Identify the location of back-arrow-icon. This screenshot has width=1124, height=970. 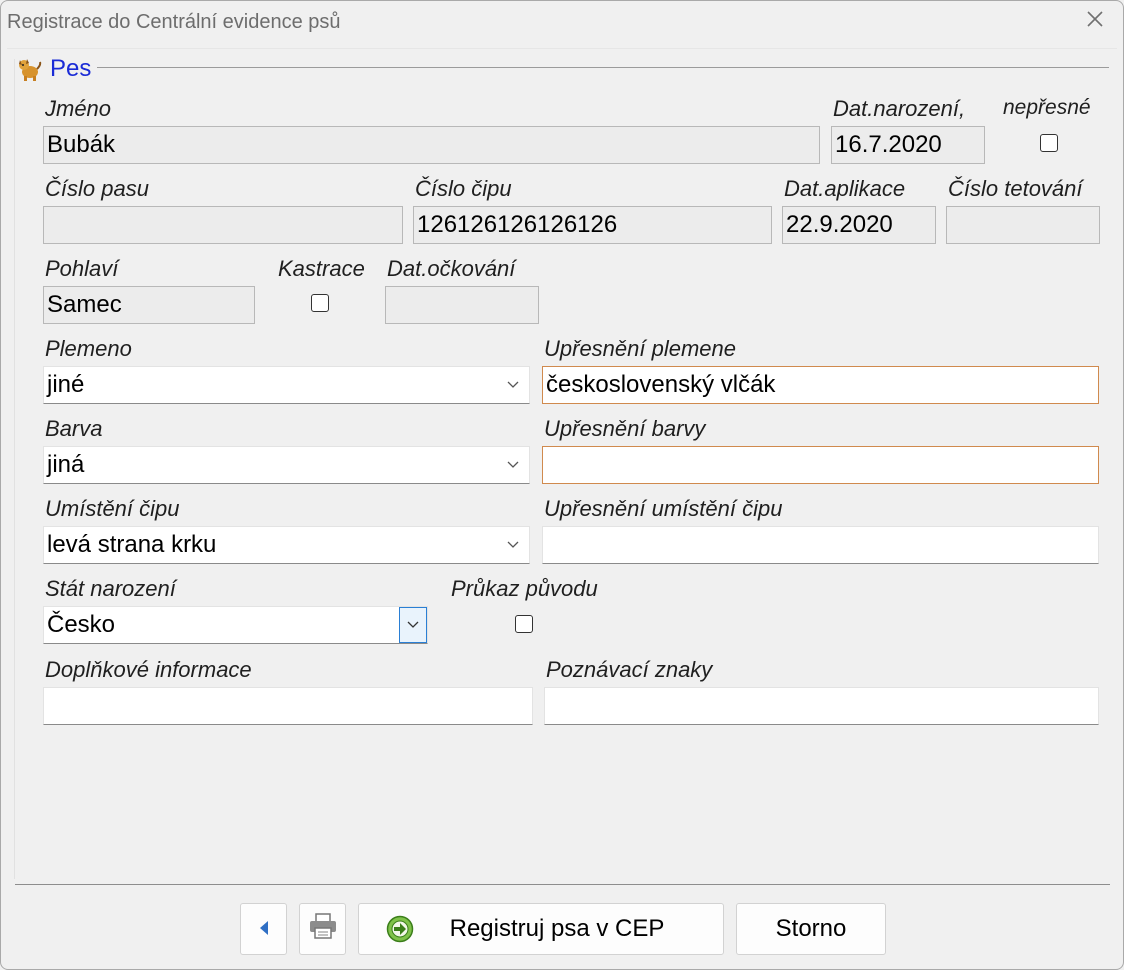
(264, 929).